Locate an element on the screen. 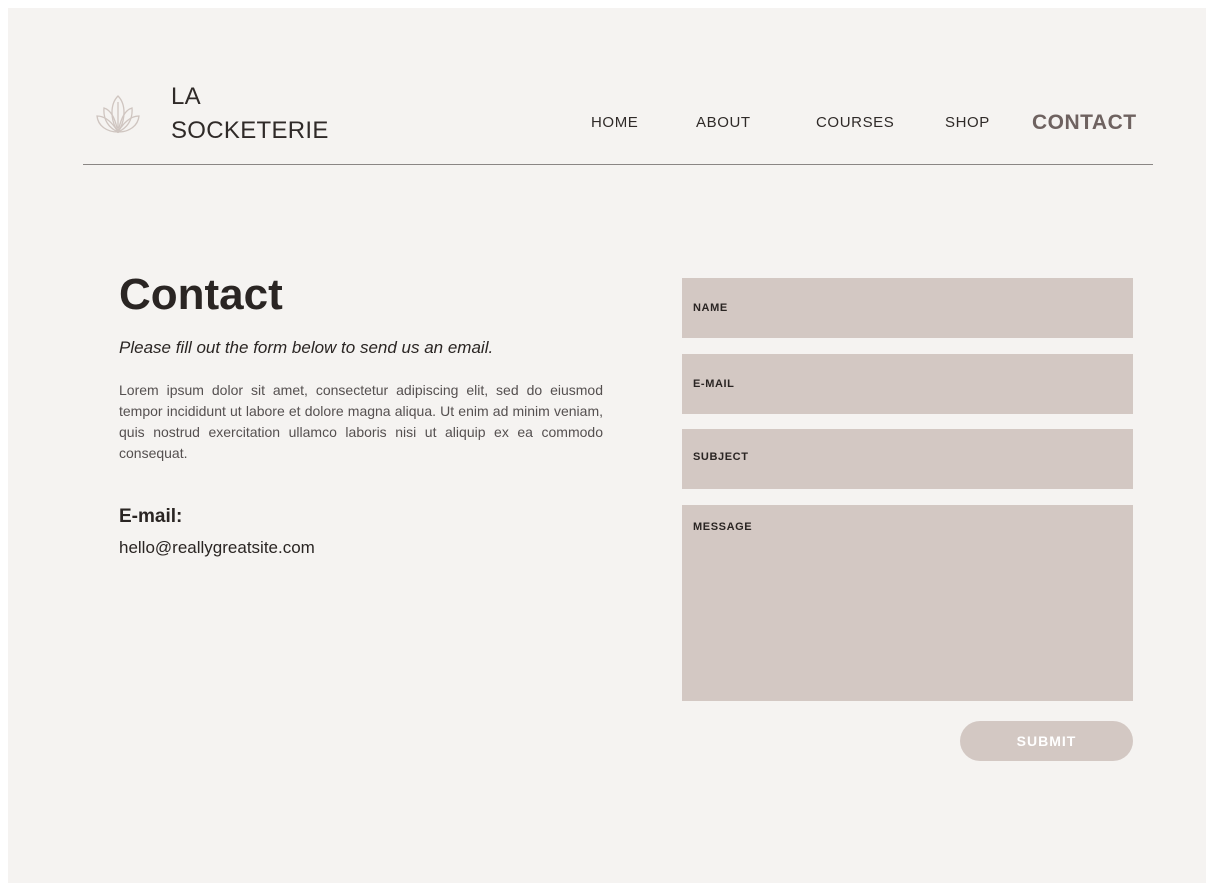 This screenshot has width=1214, height=883. nav-contact: CONTACT is located at coordinates (1084, 123).